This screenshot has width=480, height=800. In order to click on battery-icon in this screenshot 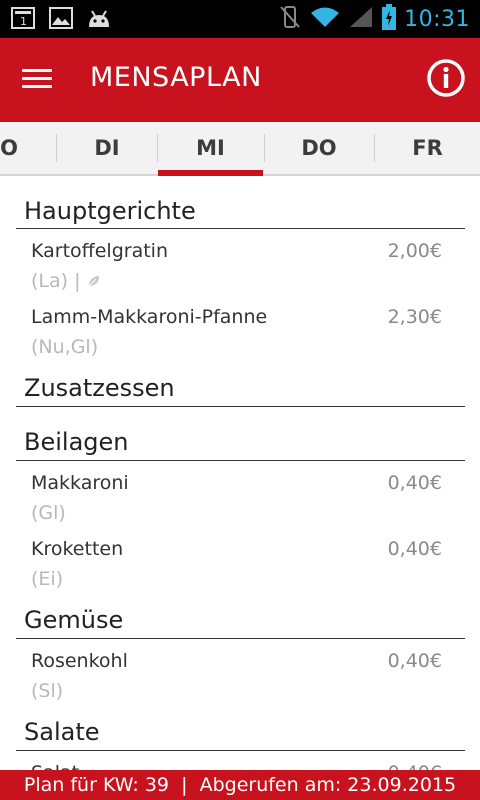, I will do `click(389, 19)`.